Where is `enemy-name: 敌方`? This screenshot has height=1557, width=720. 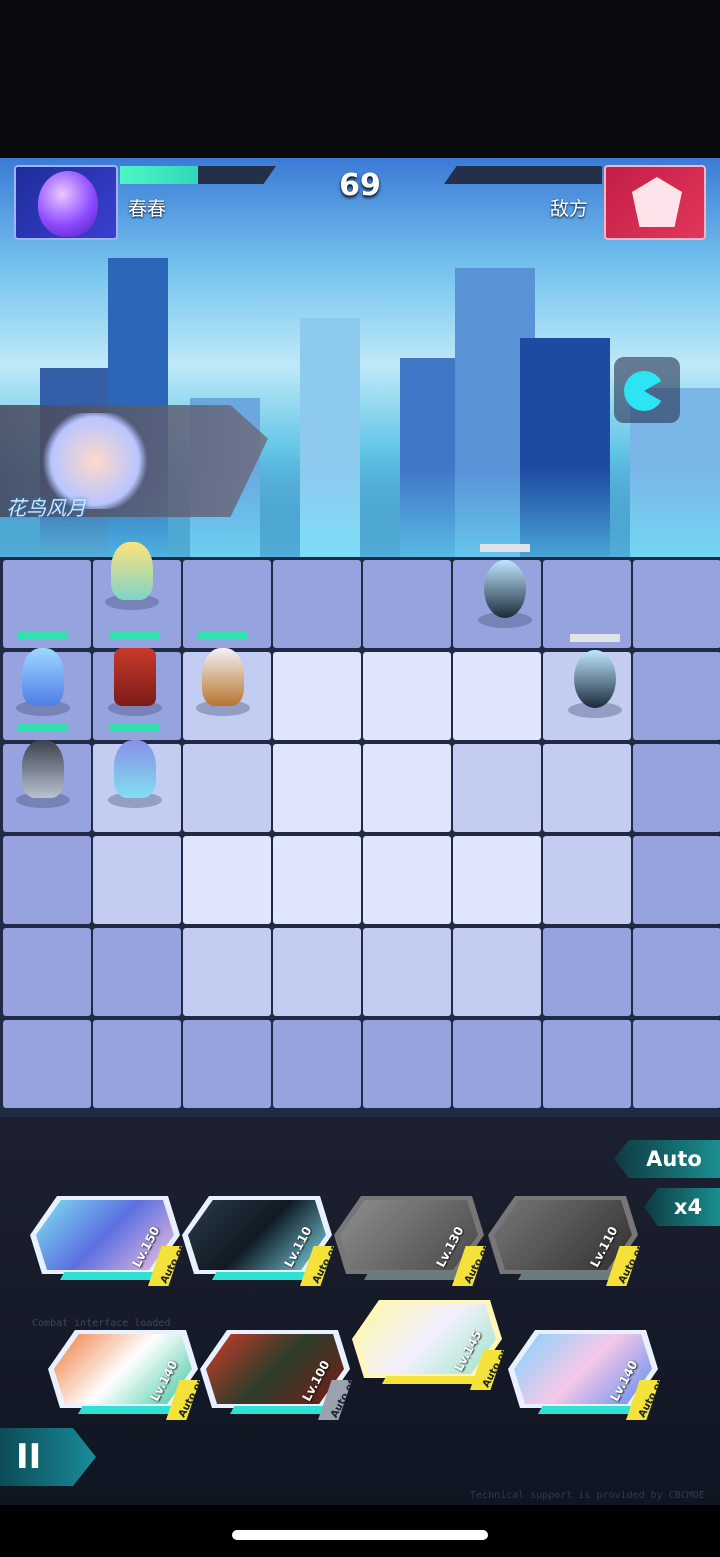
enemy-name: 敌方 is located at coordinates (569, 209).